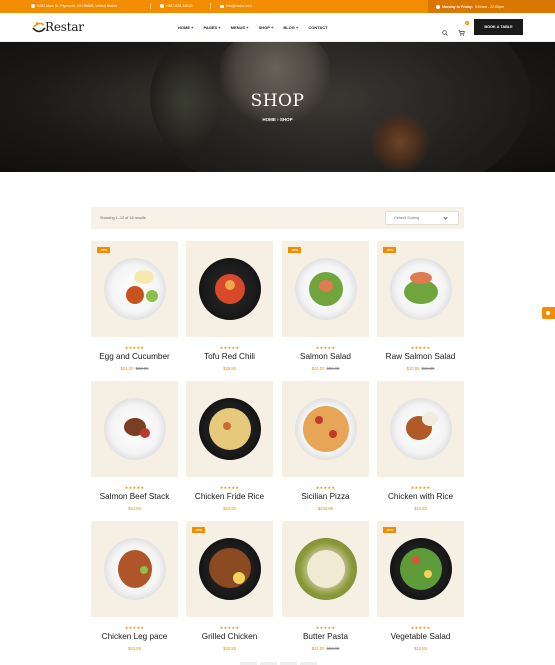 This screenshot has height=665, width=555. I want to click on product-card: -25% ★★★★★ Vegetable Salad $10.85, so click(420, 591).